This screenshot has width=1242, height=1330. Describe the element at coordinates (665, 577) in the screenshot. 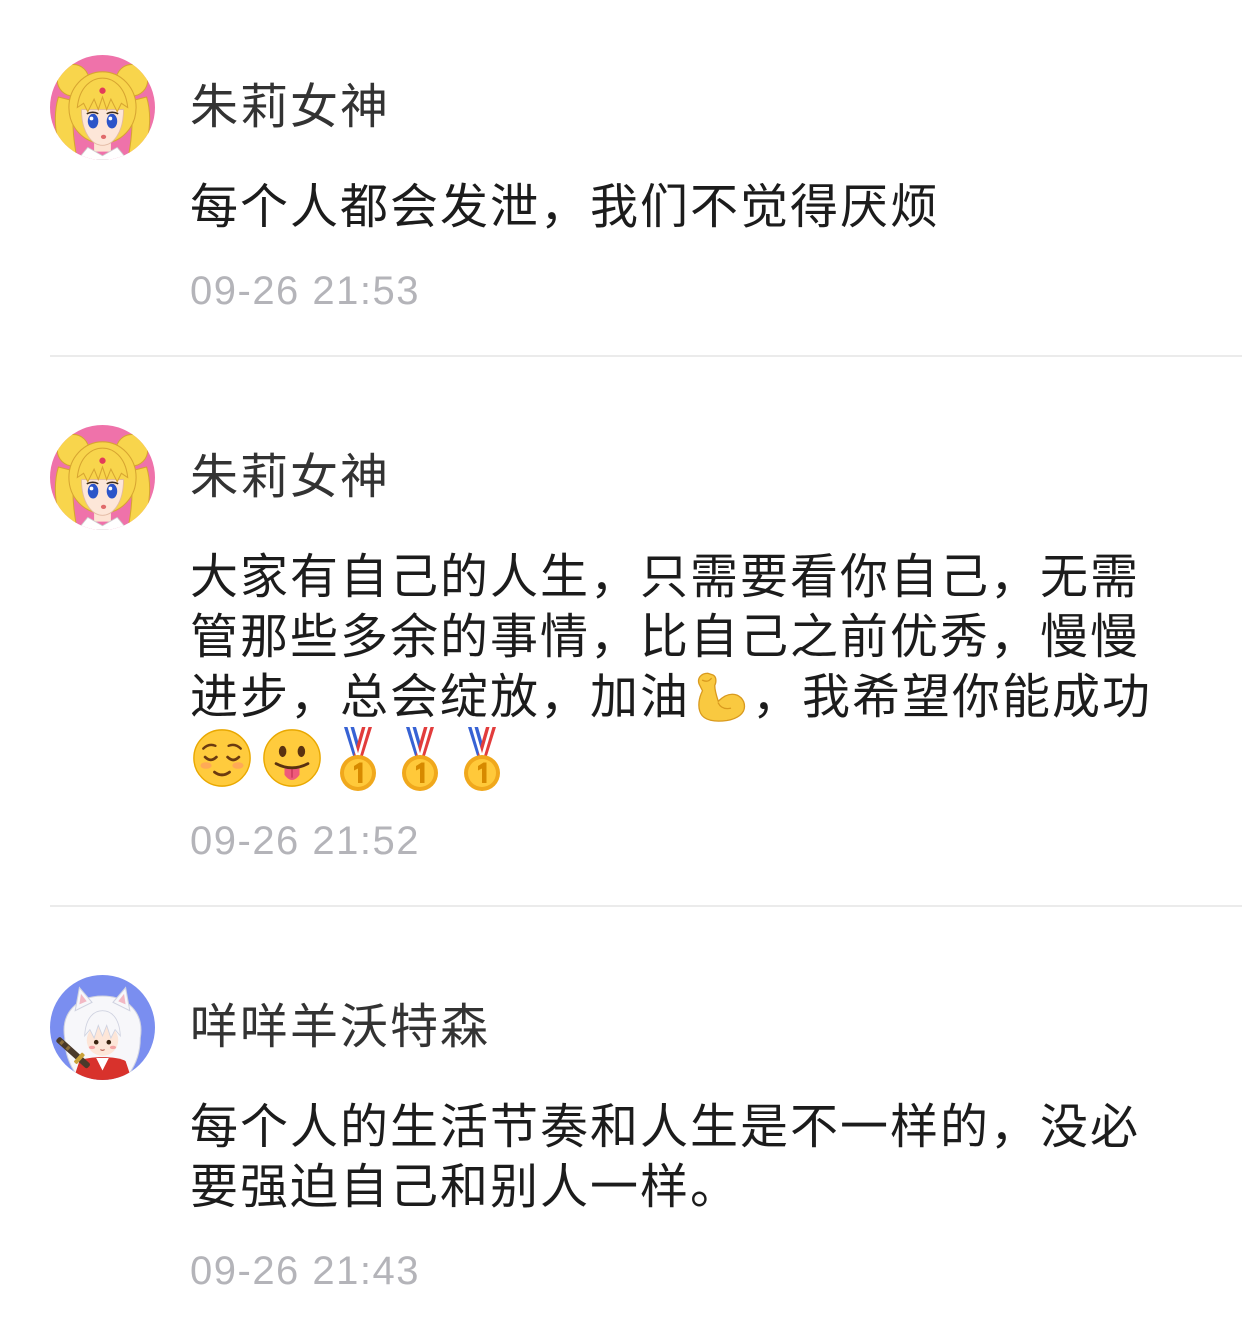

I see `comment-text: 大家有自己的人生，只需要看你自己，无需` at that location.